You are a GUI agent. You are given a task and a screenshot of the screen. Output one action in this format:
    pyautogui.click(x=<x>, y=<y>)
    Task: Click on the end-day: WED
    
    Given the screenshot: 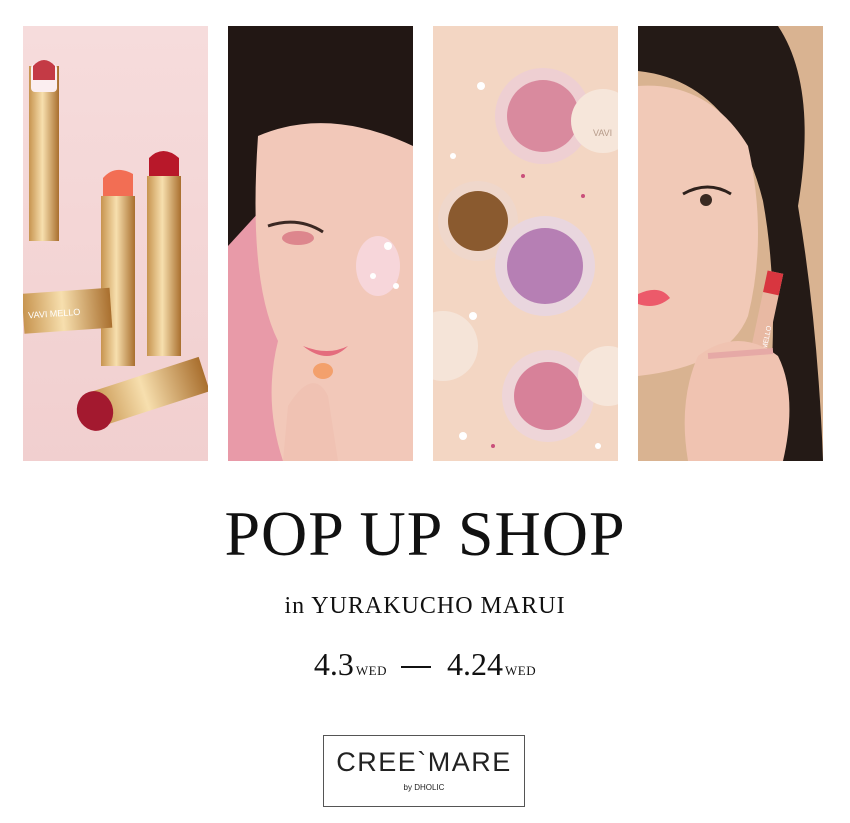 What is the action you would take?
    pyautogui.click(x=521, y=670)
    